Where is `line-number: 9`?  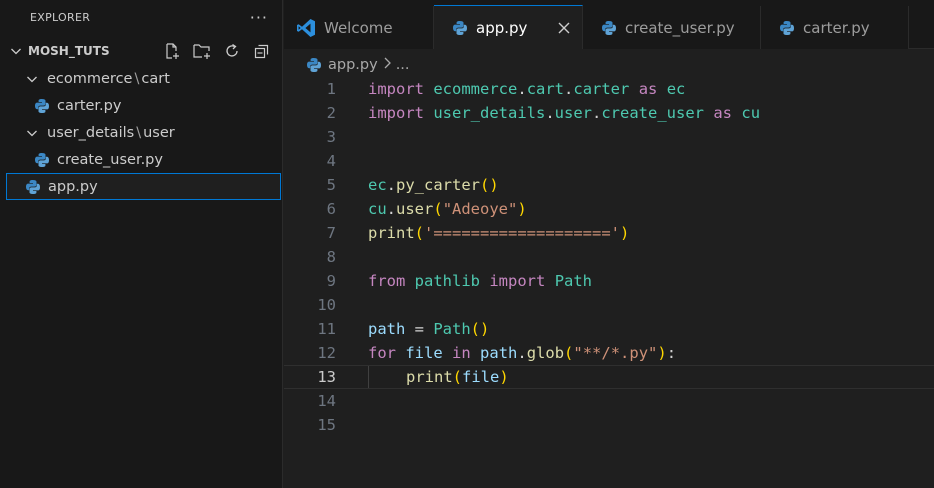
line-number: 9 is located at coordinates (331, 281).